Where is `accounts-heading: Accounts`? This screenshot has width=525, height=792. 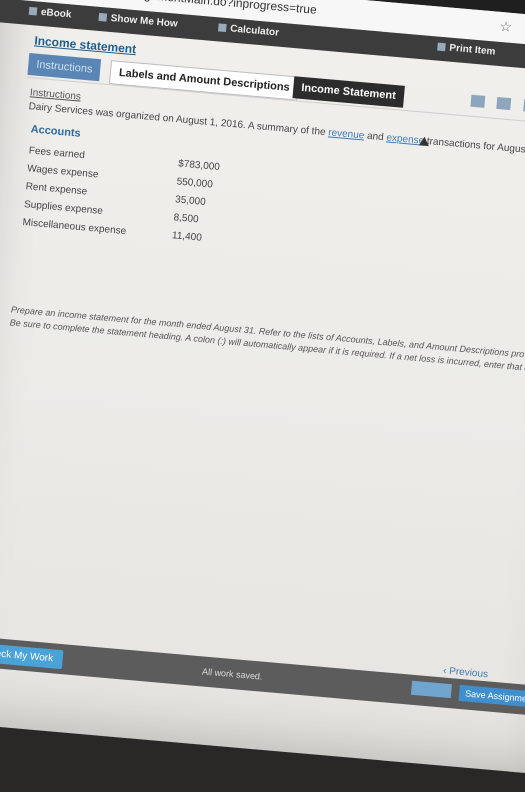
accounts-heading: Accounts is located at coordinates (56, 131).